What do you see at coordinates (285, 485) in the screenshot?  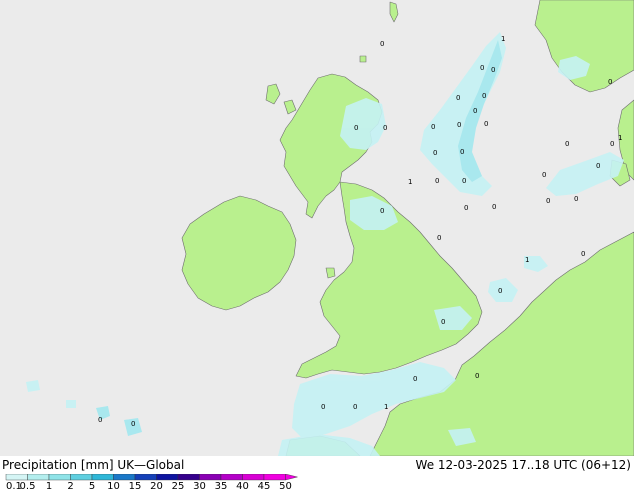 I see `legend-label: 50` at bounding box center [285, 485].